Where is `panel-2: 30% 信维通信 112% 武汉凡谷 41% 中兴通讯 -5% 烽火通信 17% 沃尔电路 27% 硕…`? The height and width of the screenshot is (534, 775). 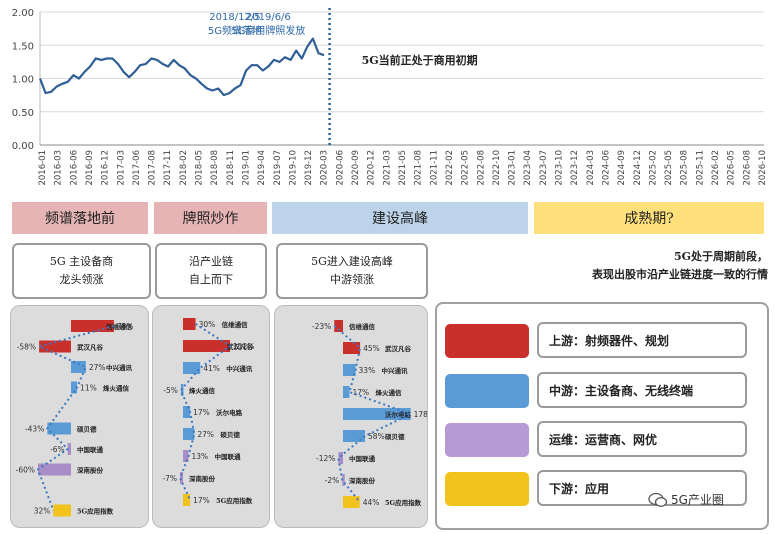 panel-2: 30% 信维通信 112% 武汉凡谷 41% 中兴通讯 -5% 烽火通信 17% 沃尔电路 27% 硕… is located at coordinates (211, 416).